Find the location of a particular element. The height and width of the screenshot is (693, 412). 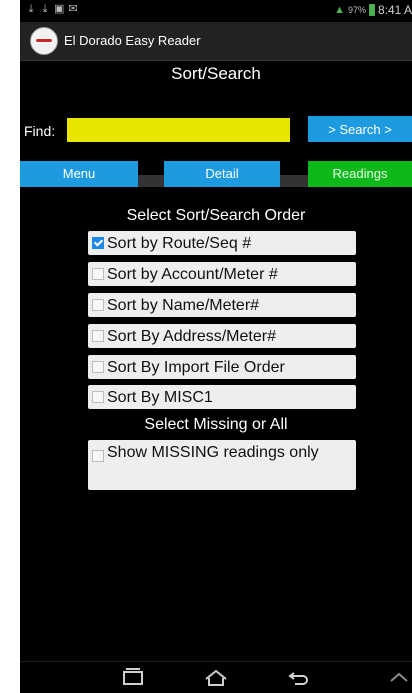

app-title: El Dorado Easy Reader is located at coordinates (132, 40).